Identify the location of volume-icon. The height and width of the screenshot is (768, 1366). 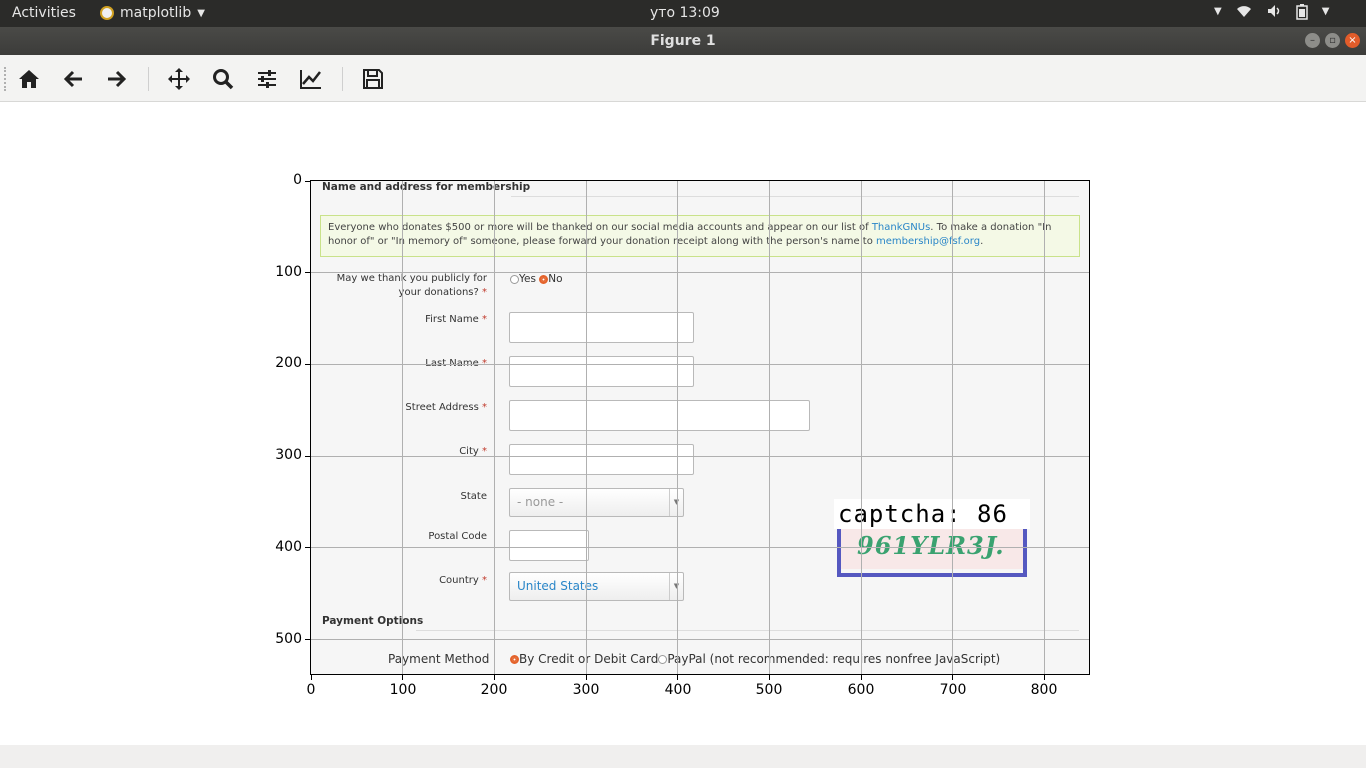
(1274, 14).